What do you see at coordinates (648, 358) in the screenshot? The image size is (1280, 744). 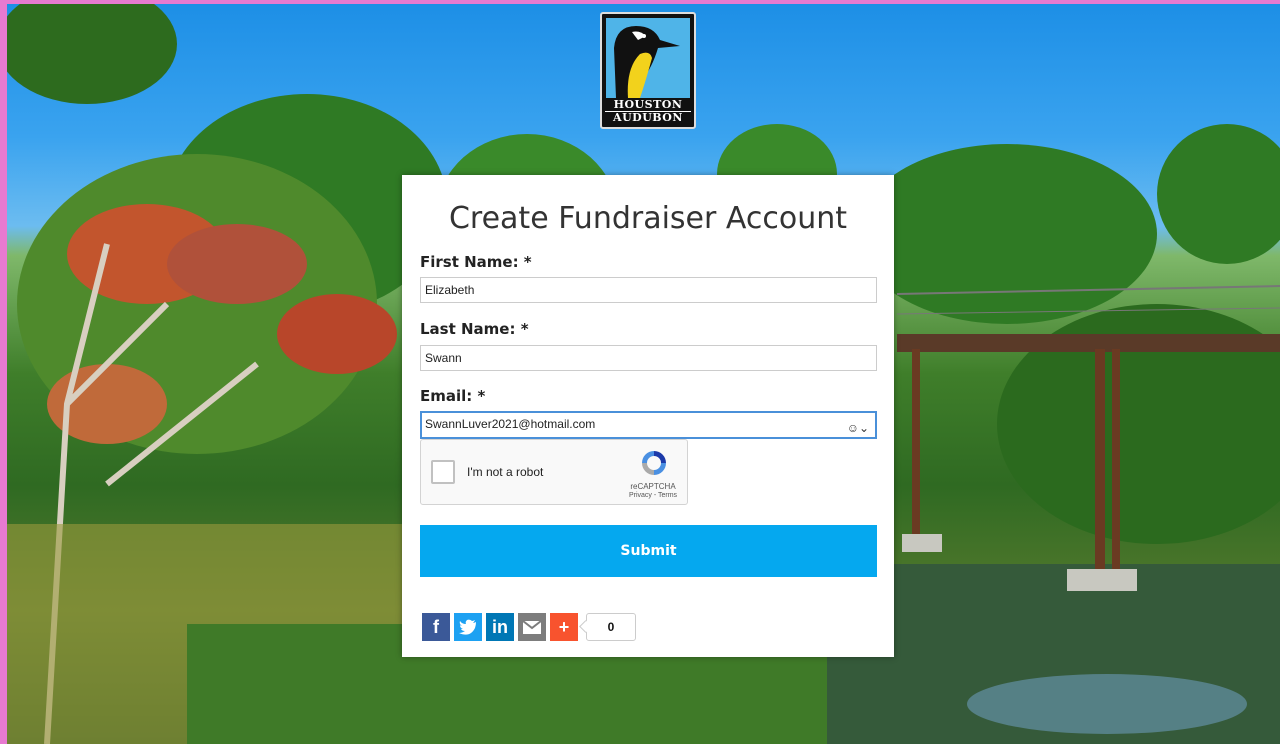 I see `last-name-input: Swann` at bounding box center [648, 358].